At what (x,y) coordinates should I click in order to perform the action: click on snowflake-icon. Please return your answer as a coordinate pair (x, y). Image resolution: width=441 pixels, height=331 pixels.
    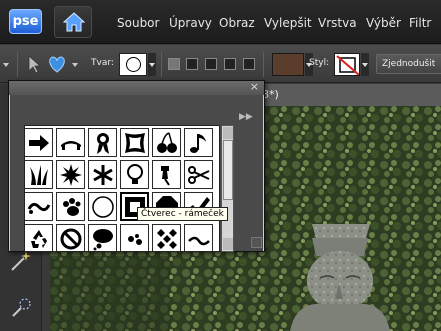
    Looking at the image, I should click on (103, 175).